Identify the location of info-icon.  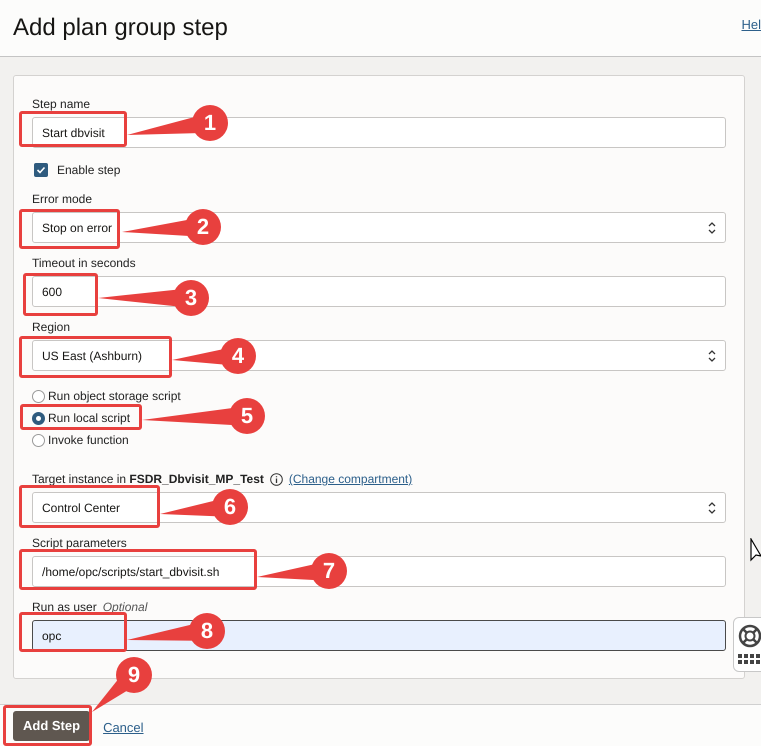
(276, 479).